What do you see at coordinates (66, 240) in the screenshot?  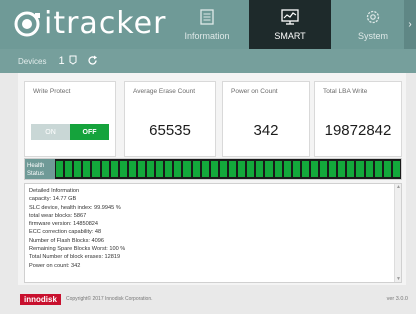 I see `detail-line: Number of Flash Blocks: 4096` at bounding box center [66, 240].